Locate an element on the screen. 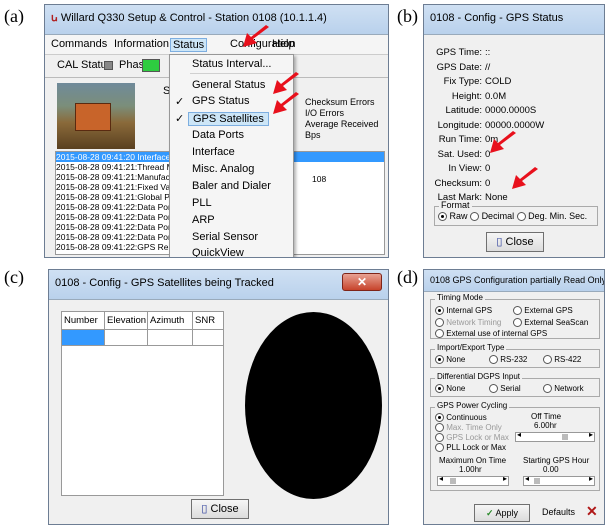 This screenshot has width=610, height=527. gps-status-close-label: Close is located at coordinates (519, 242).